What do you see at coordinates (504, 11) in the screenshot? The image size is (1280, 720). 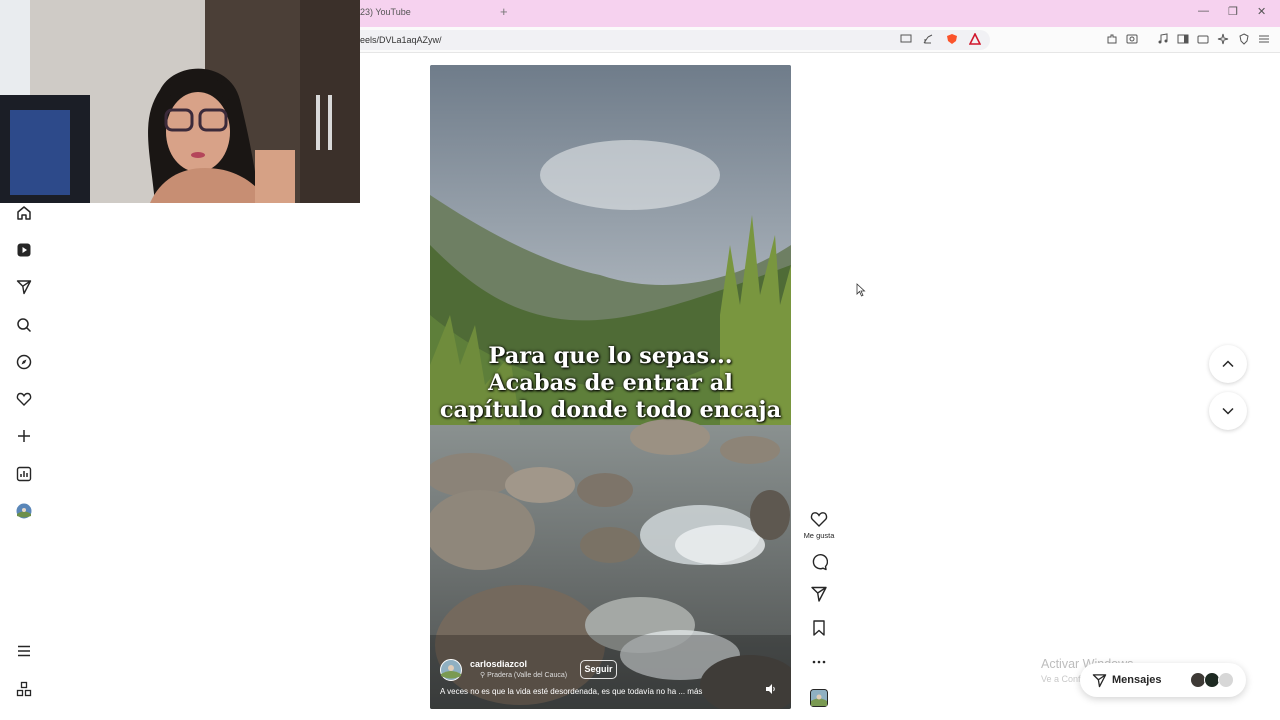 I see `new-tab-button: +` at bounding box center [504, 11].